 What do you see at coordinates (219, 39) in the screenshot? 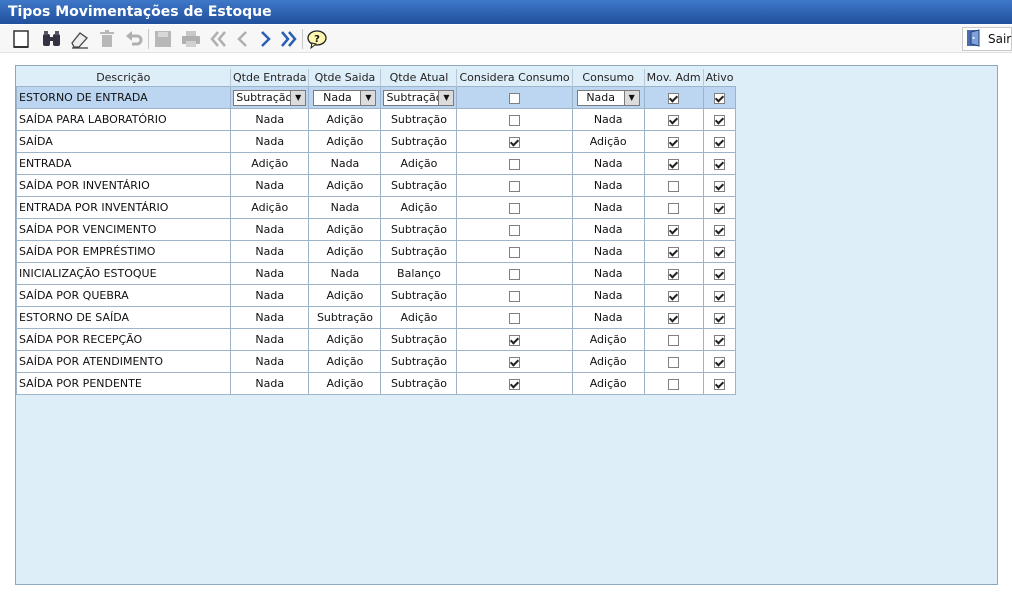
I see `first-icon` at bounding box center [219, 39].